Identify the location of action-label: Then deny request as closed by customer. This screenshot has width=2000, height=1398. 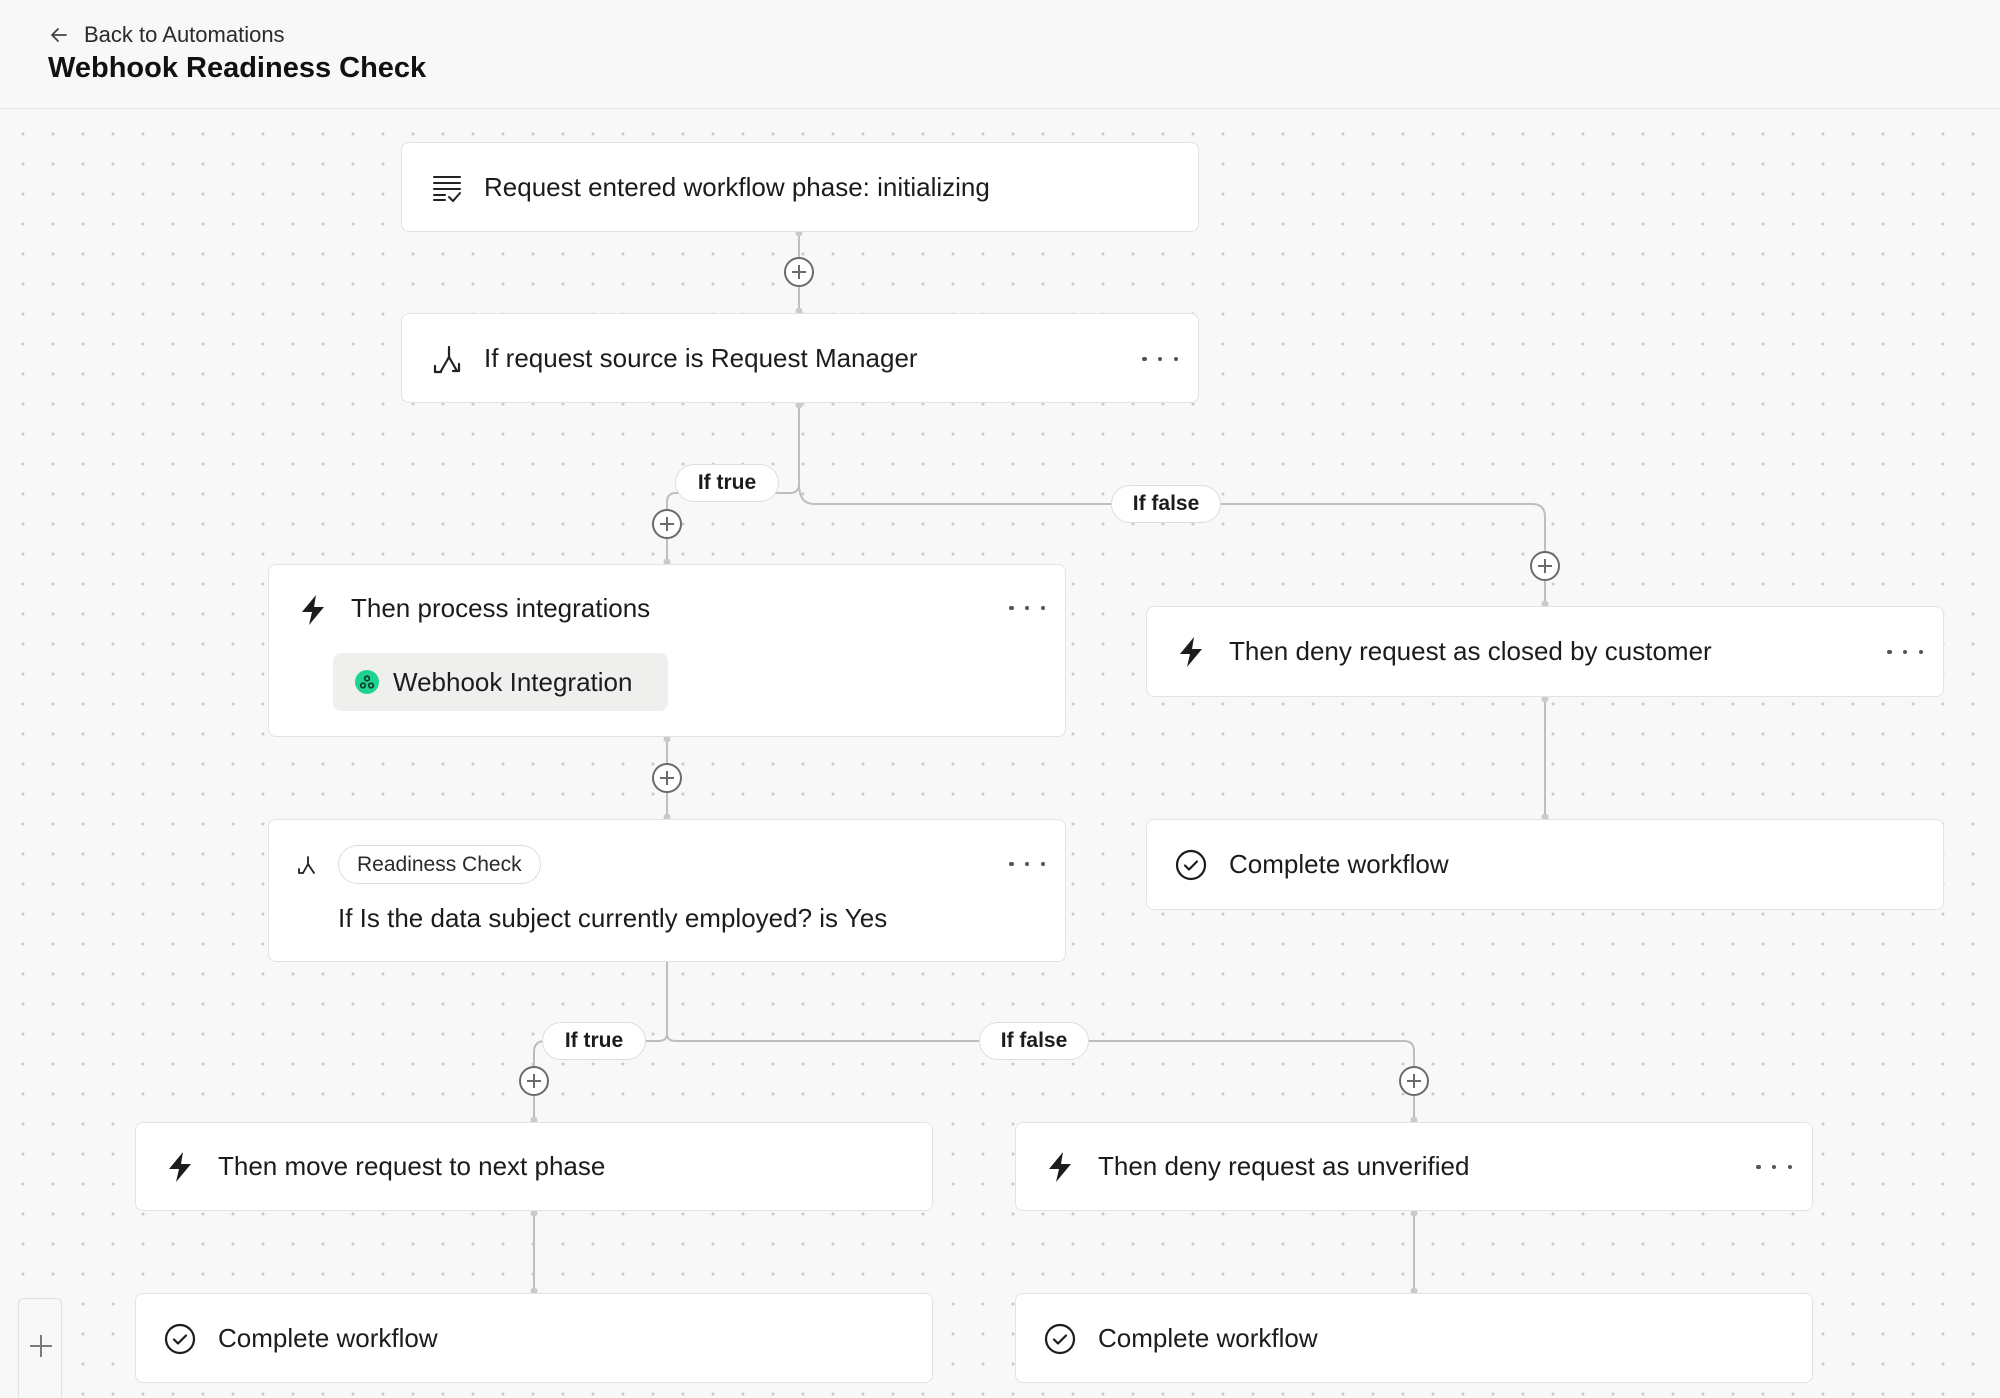
(1470, 651).